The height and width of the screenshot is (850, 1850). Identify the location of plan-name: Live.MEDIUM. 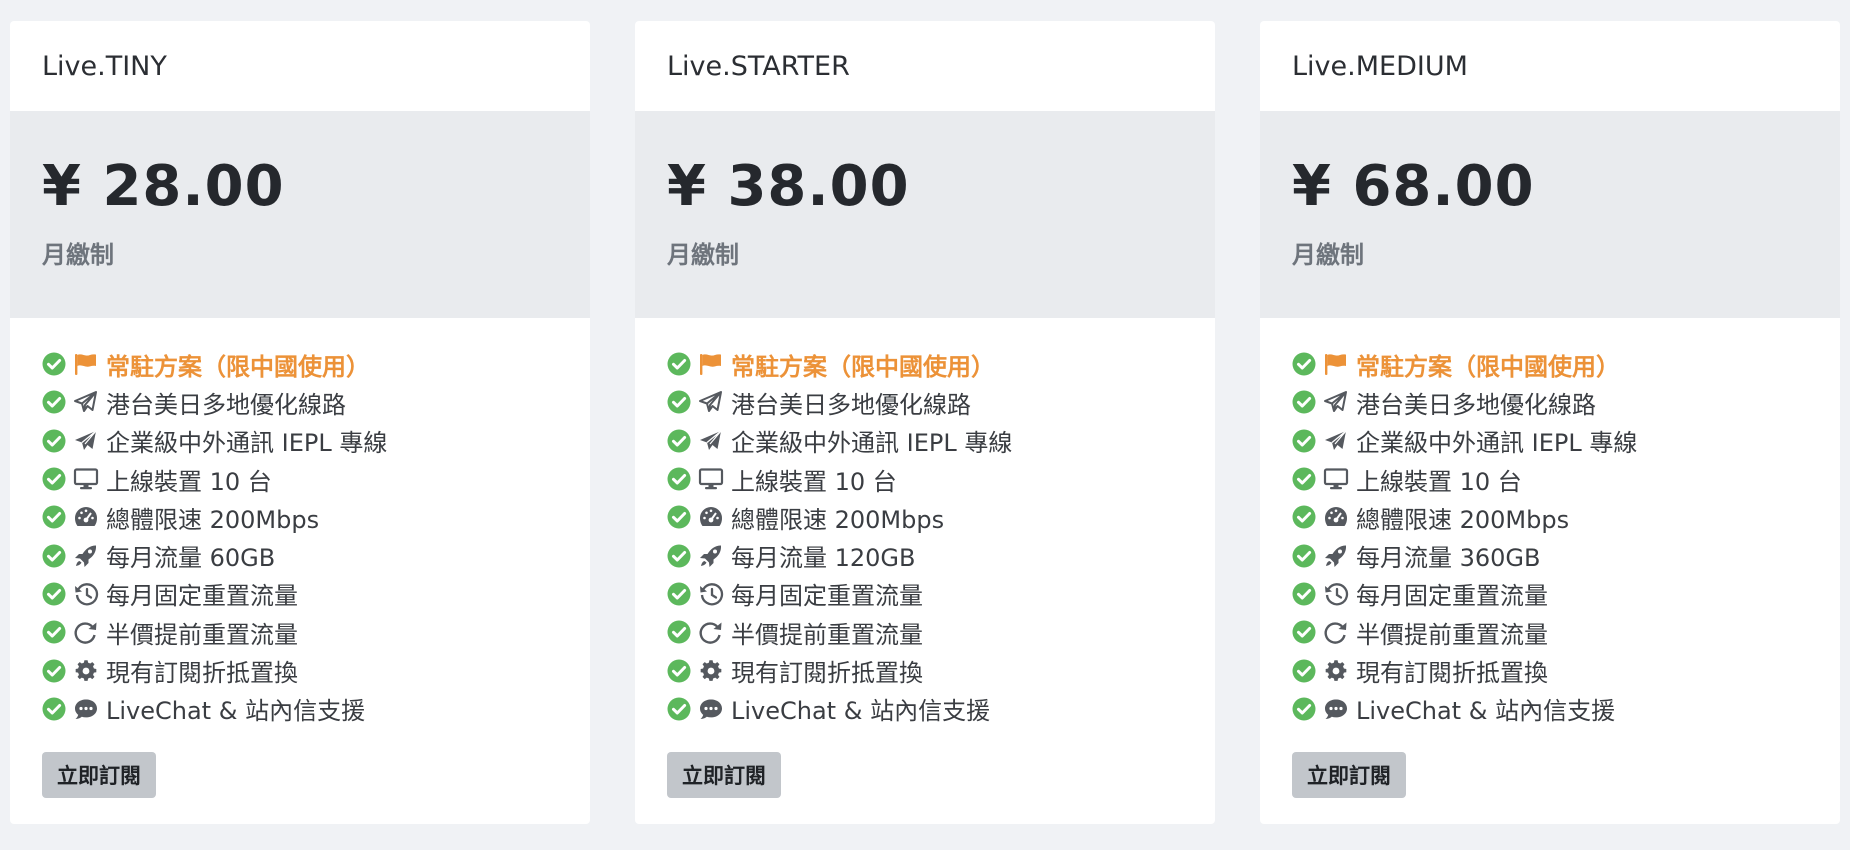
(1380, 66).